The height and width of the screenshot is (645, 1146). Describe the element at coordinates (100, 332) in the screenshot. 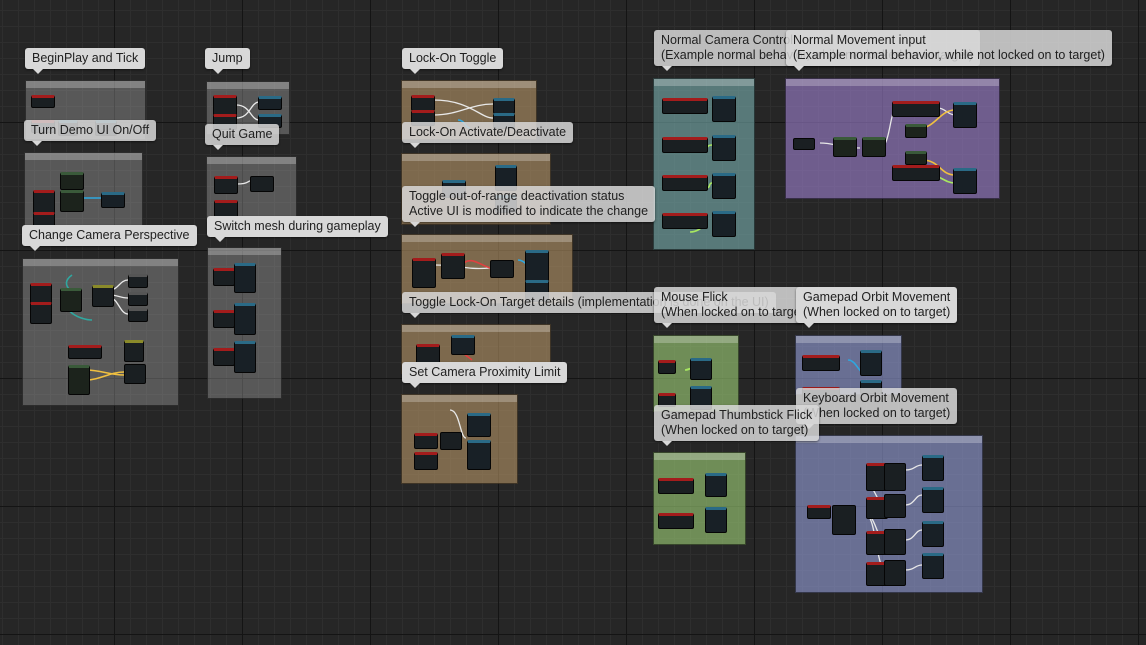

I see `comment-box-camera-perspective` at that location.